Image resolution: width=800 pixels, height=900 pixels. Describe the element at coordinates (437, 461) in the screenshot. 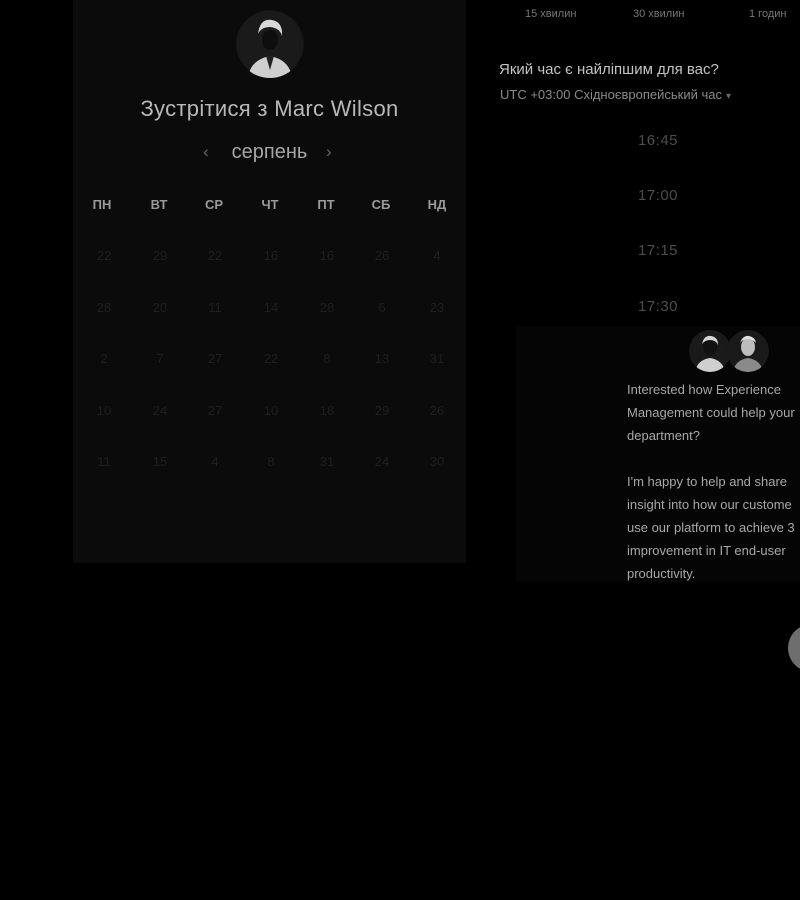

I see `calendar-day: 30` at that location.